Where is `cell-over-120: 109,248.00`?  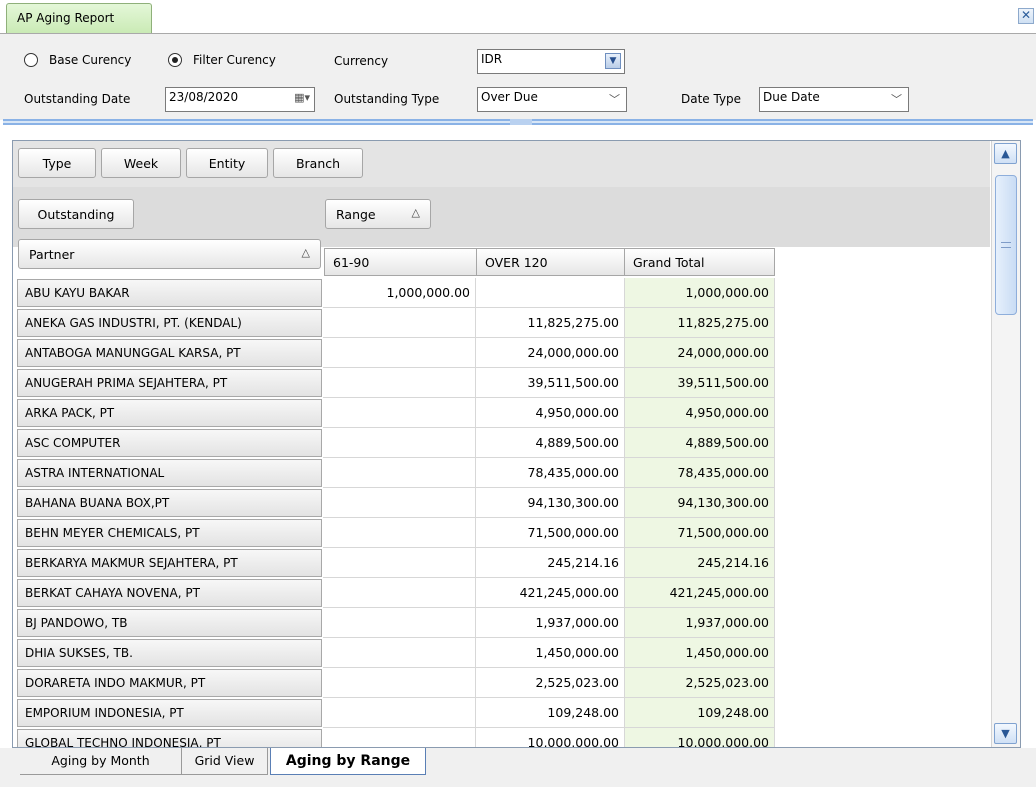
cell-over-120: 109,248.00 is located at coordinates (550, 713).